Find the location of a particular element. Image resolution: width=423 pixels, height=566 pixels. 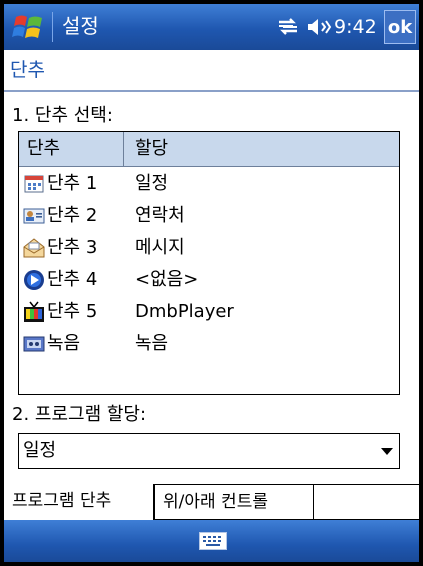

app-title: 설정 is located at coordinates (80, 26).